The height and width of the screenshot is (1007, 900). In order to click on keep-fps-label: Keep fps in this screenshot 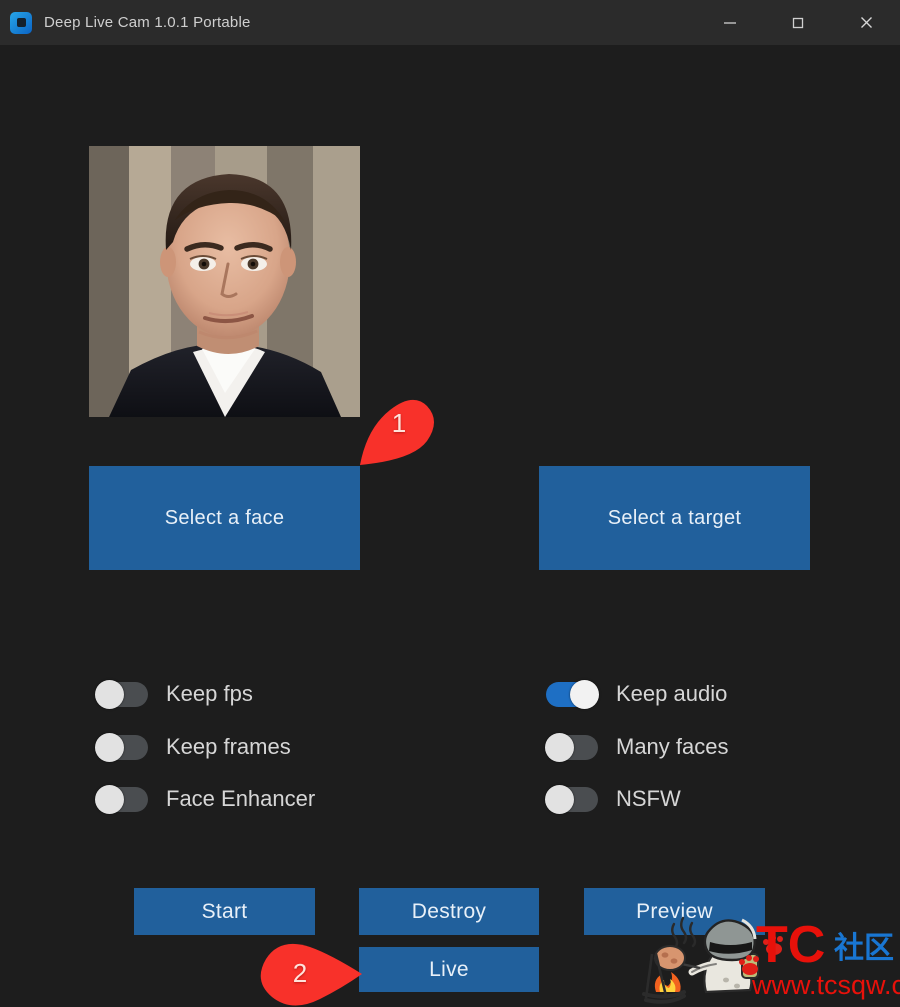, I will do `click(209, 693)`.